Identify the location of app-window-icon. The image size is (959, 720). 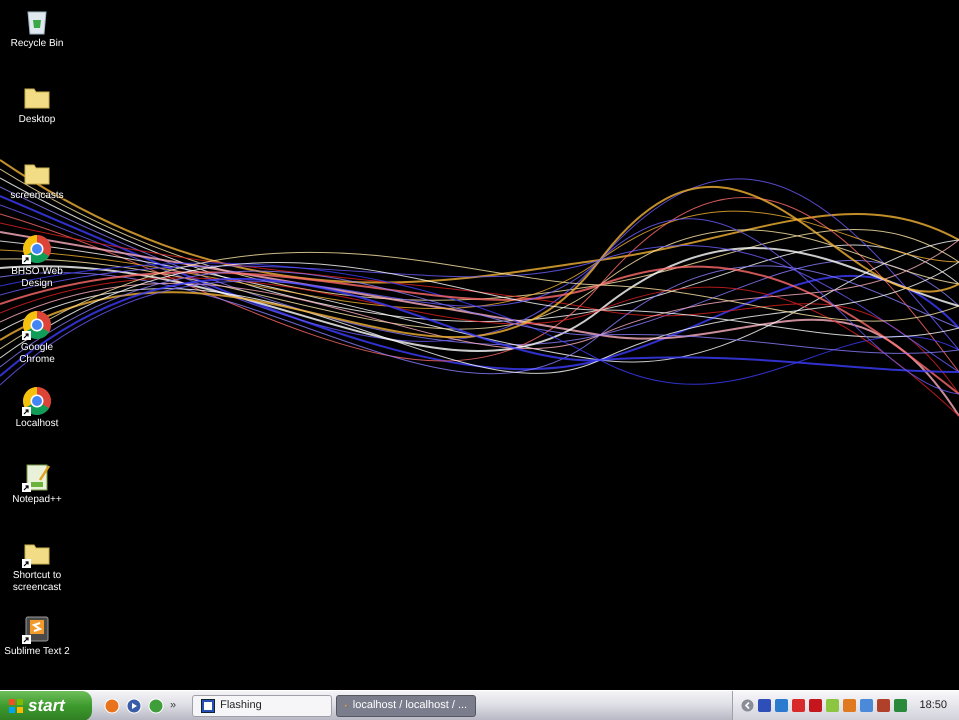
(208, 705).